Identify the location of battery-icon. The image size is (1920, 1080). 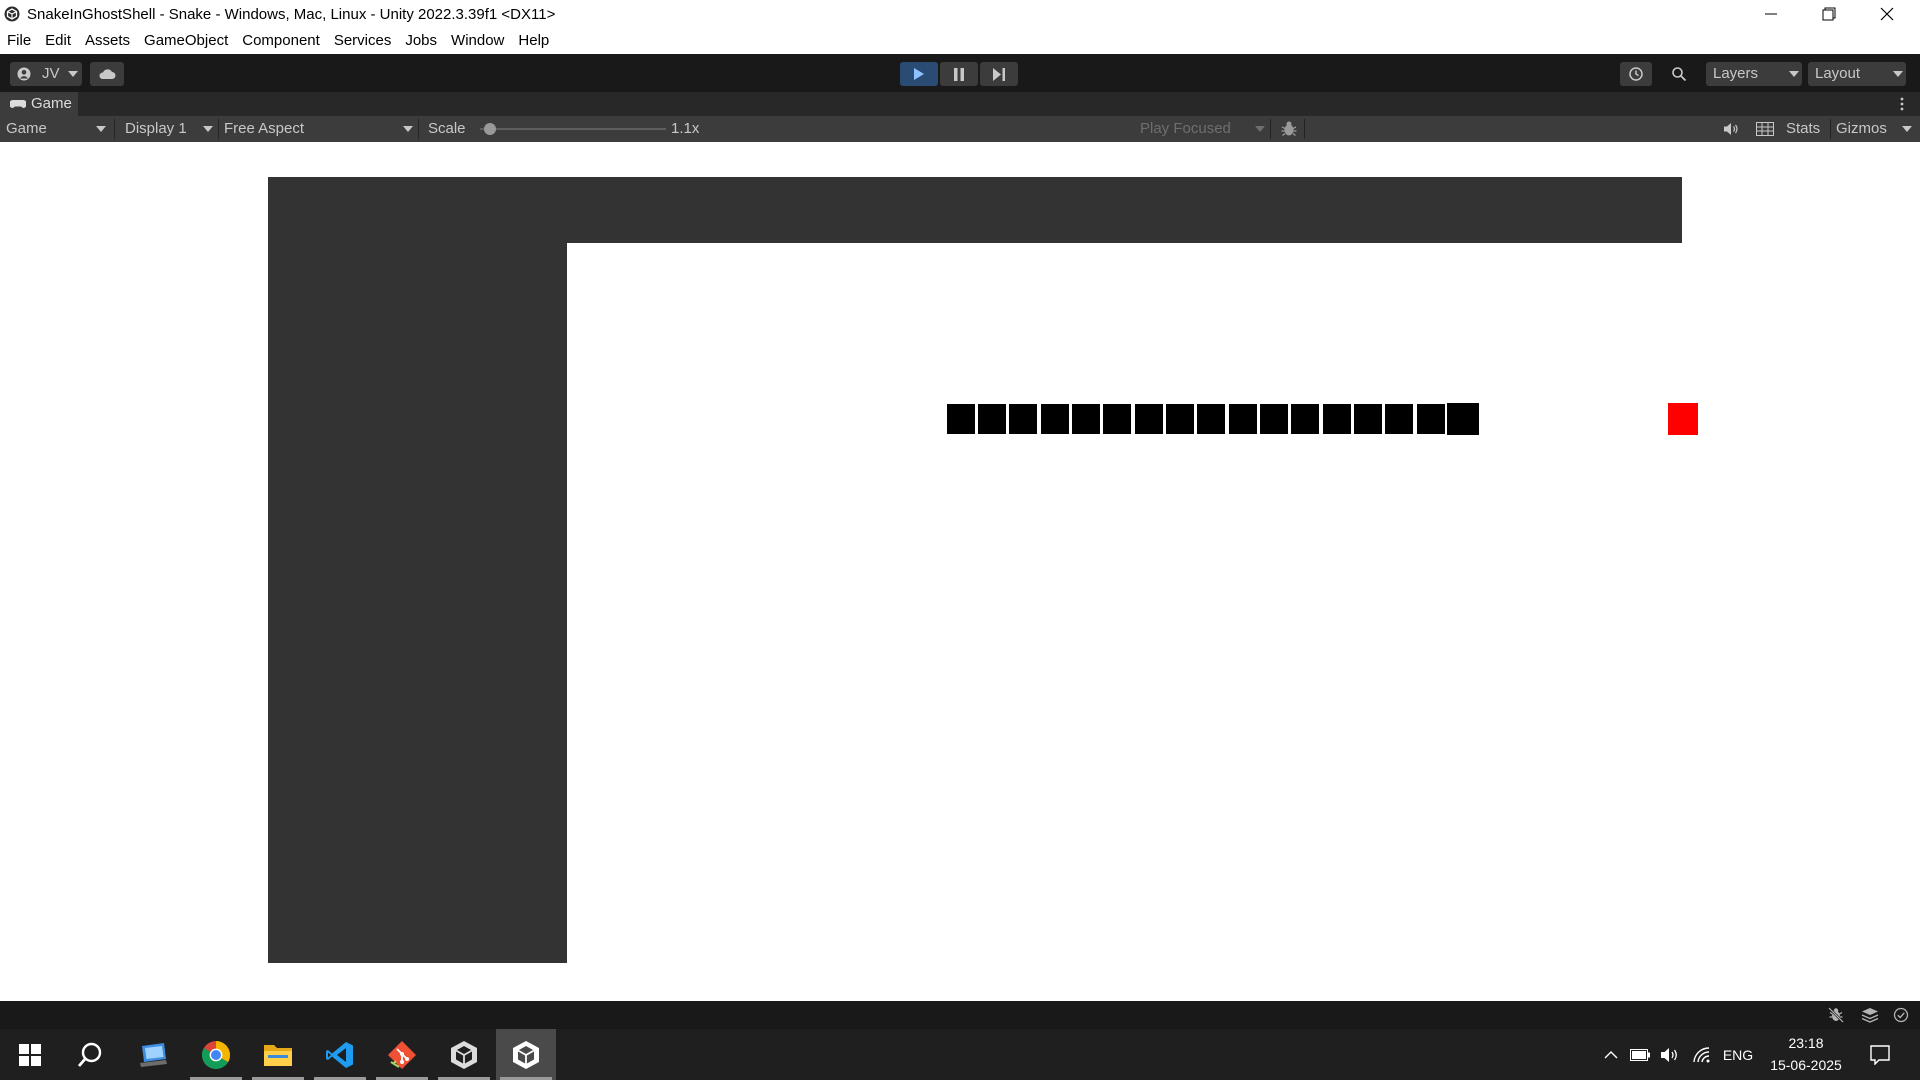
(1640, 1054).